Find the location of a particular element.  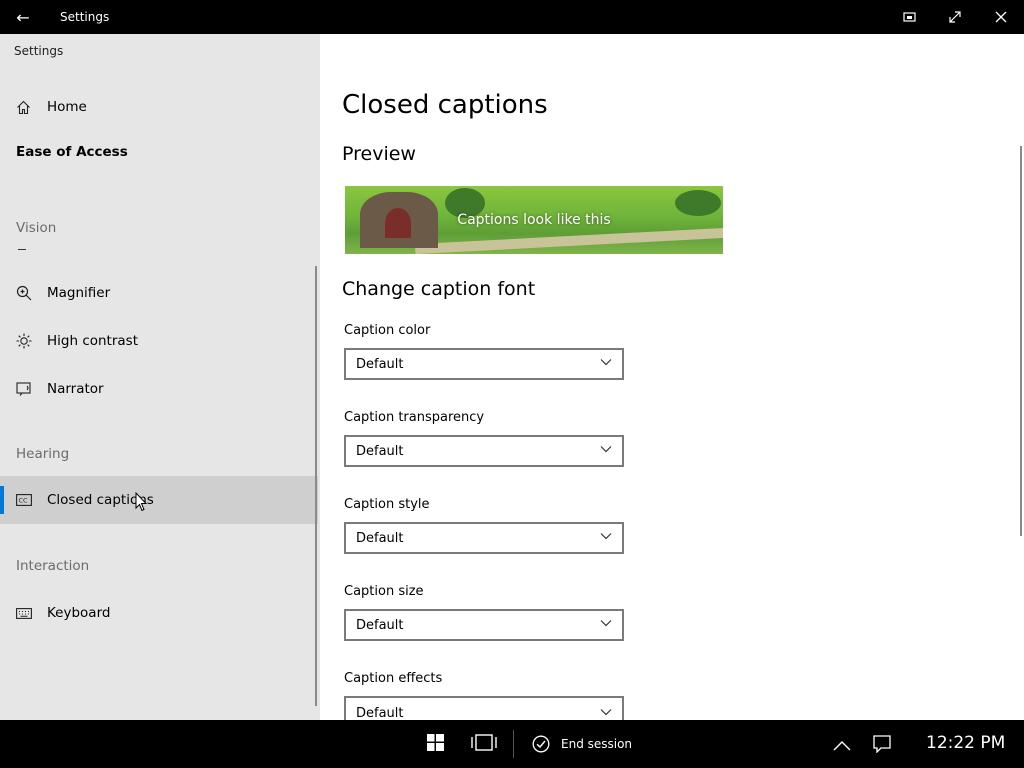

pin-button is located at coordinates (909, 17).